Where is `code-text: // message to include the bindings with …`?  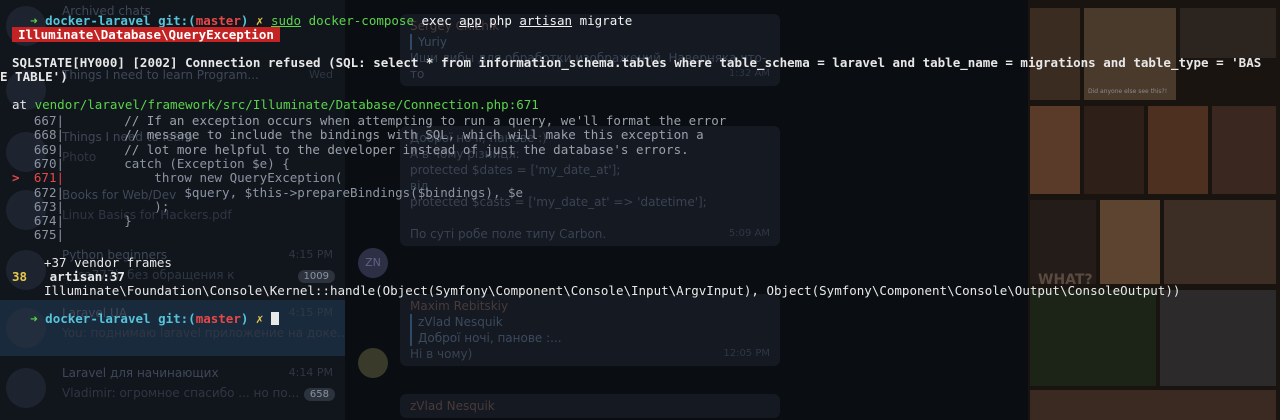
code-text: // message to include the bindings with … is located at coordinates (384, 135).